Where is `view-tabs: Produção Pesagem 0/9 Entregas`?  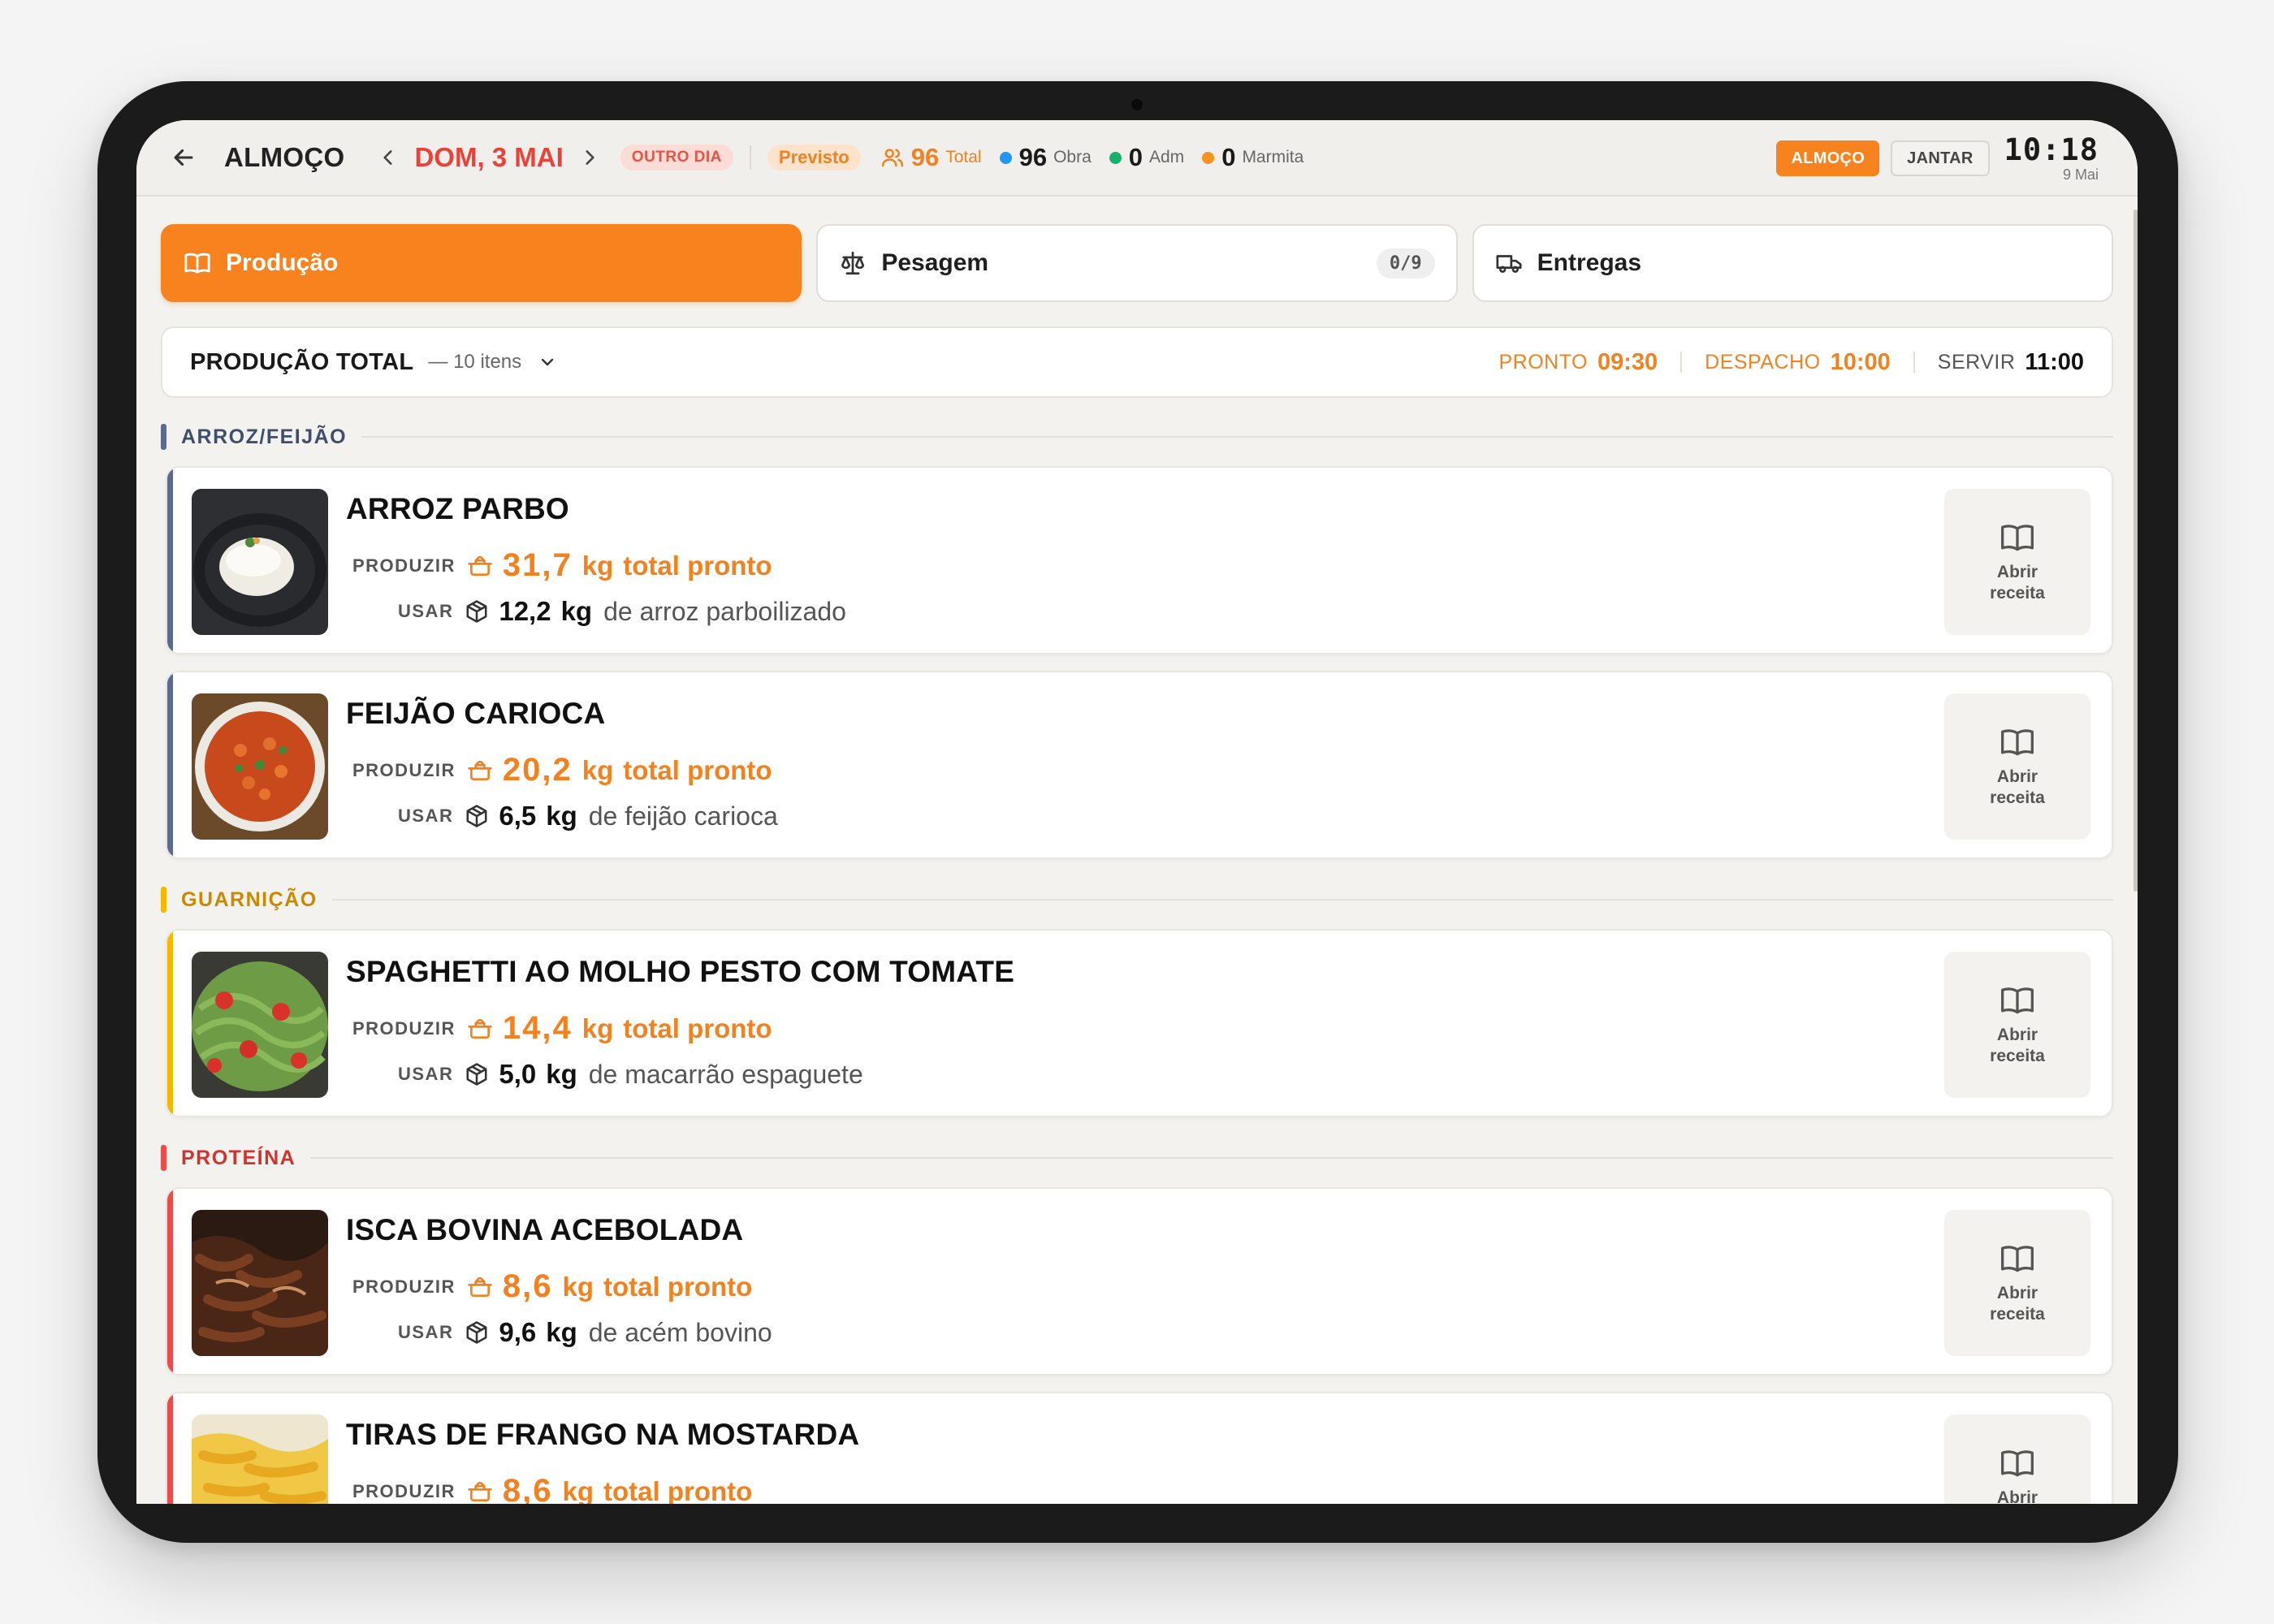
view-tabs: Produção Pesagem 0/9 Entregas is located at coordinates (1137, 263).